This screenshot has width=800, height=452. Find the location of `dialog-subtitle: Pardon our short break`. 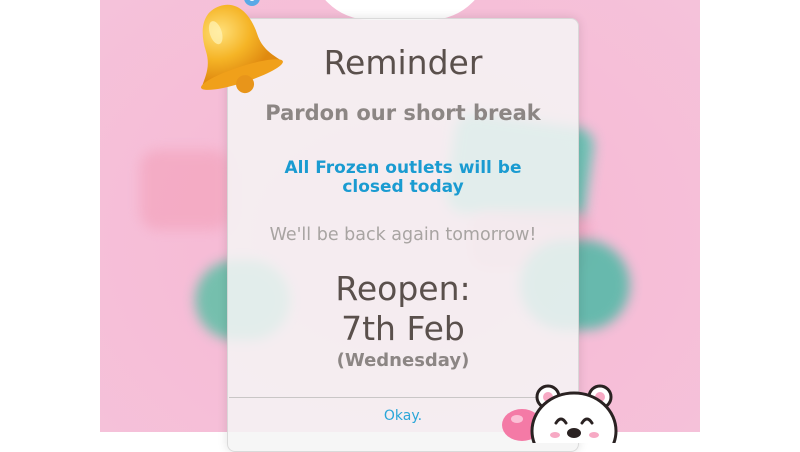

dialog-subtitle: Pardon our short break is located at coordinates (403, 113).